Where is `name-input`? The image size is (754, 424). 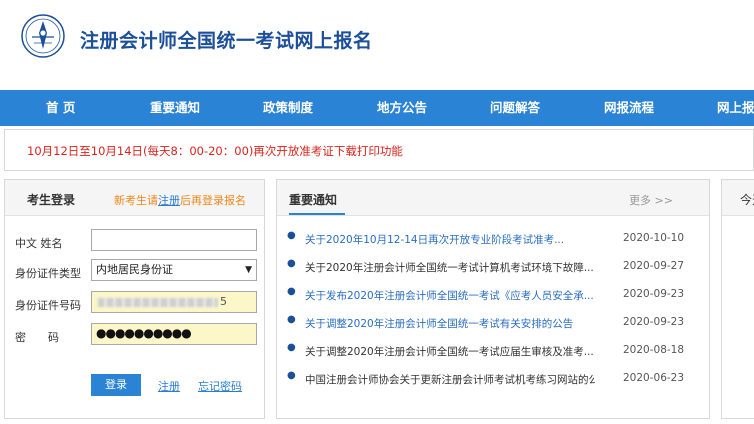
name-input is located at coordinates (174, 240).